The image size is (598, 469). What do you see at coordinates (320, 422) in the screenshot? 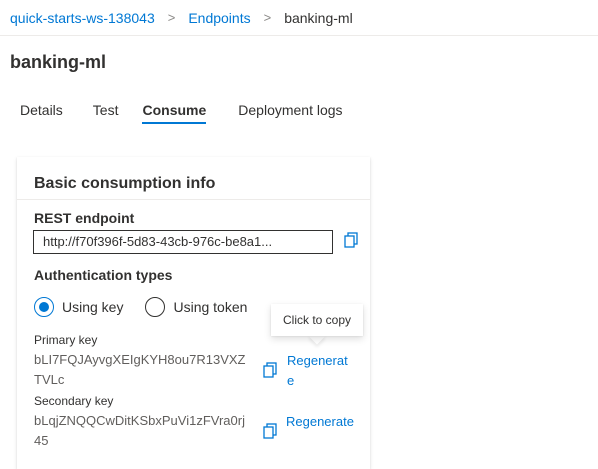
I see `regenerate-secondary-link: Regenerate` at bounding box center [320, 422].